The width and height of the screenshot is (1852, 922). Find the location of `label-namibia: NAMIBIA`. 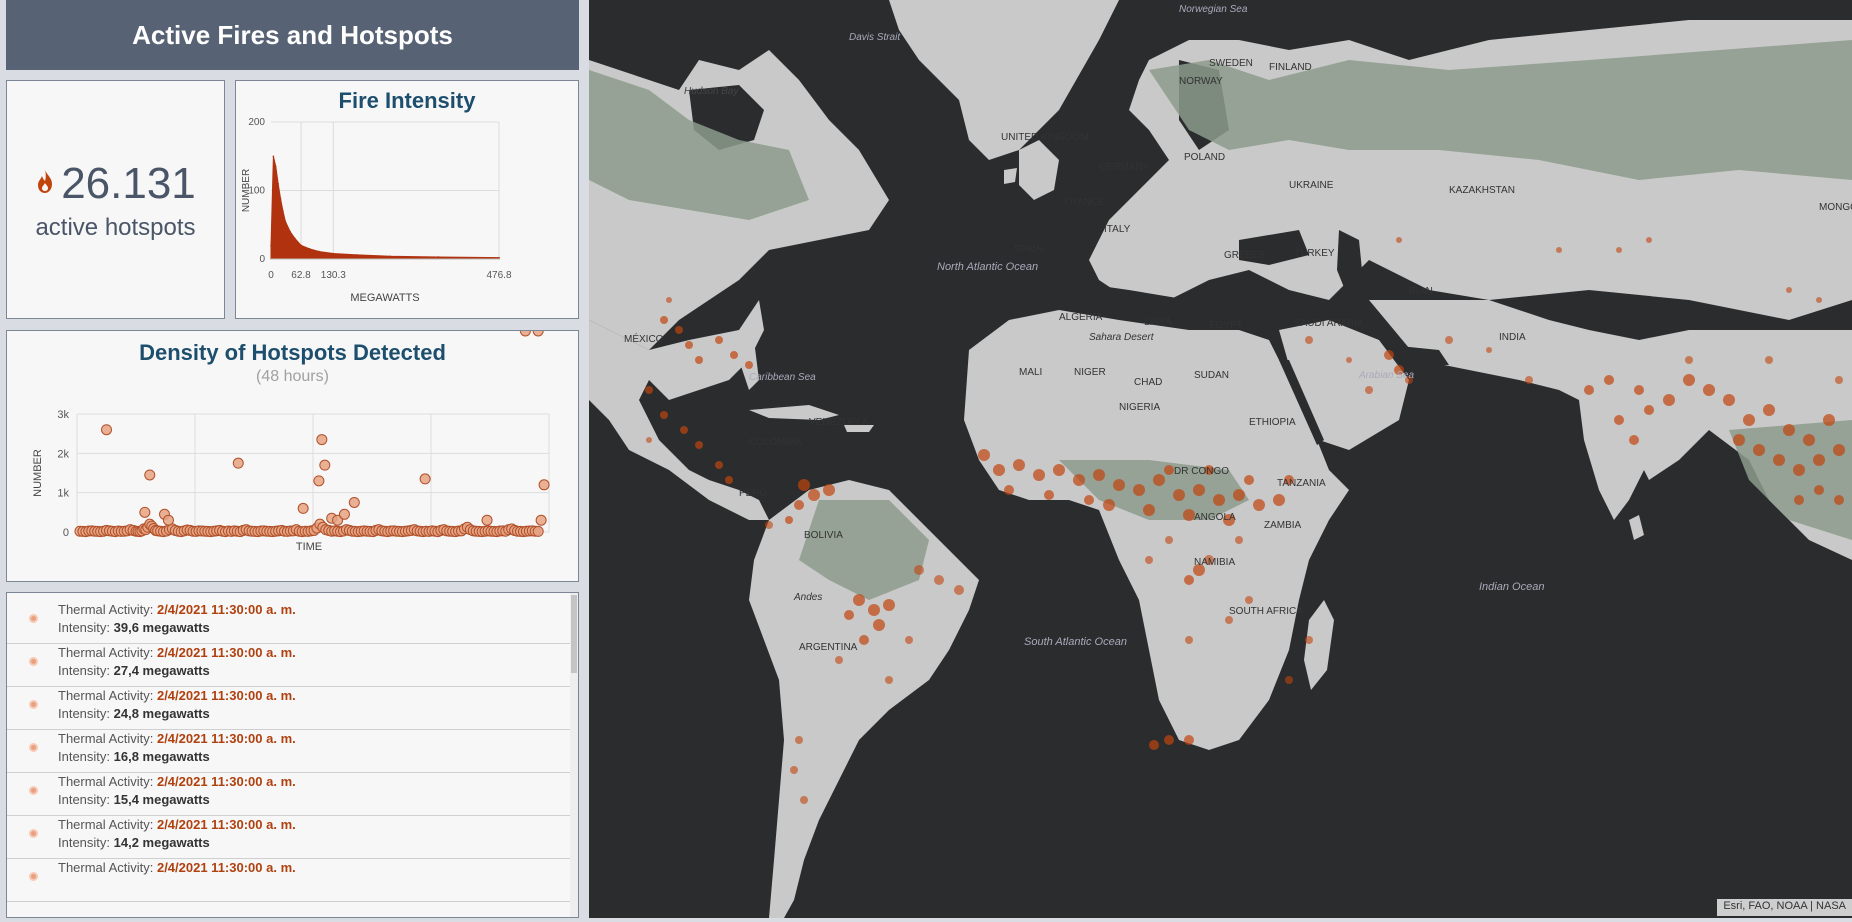

label-namibia: NAMIBIA is located at coordinates (1214, 562).